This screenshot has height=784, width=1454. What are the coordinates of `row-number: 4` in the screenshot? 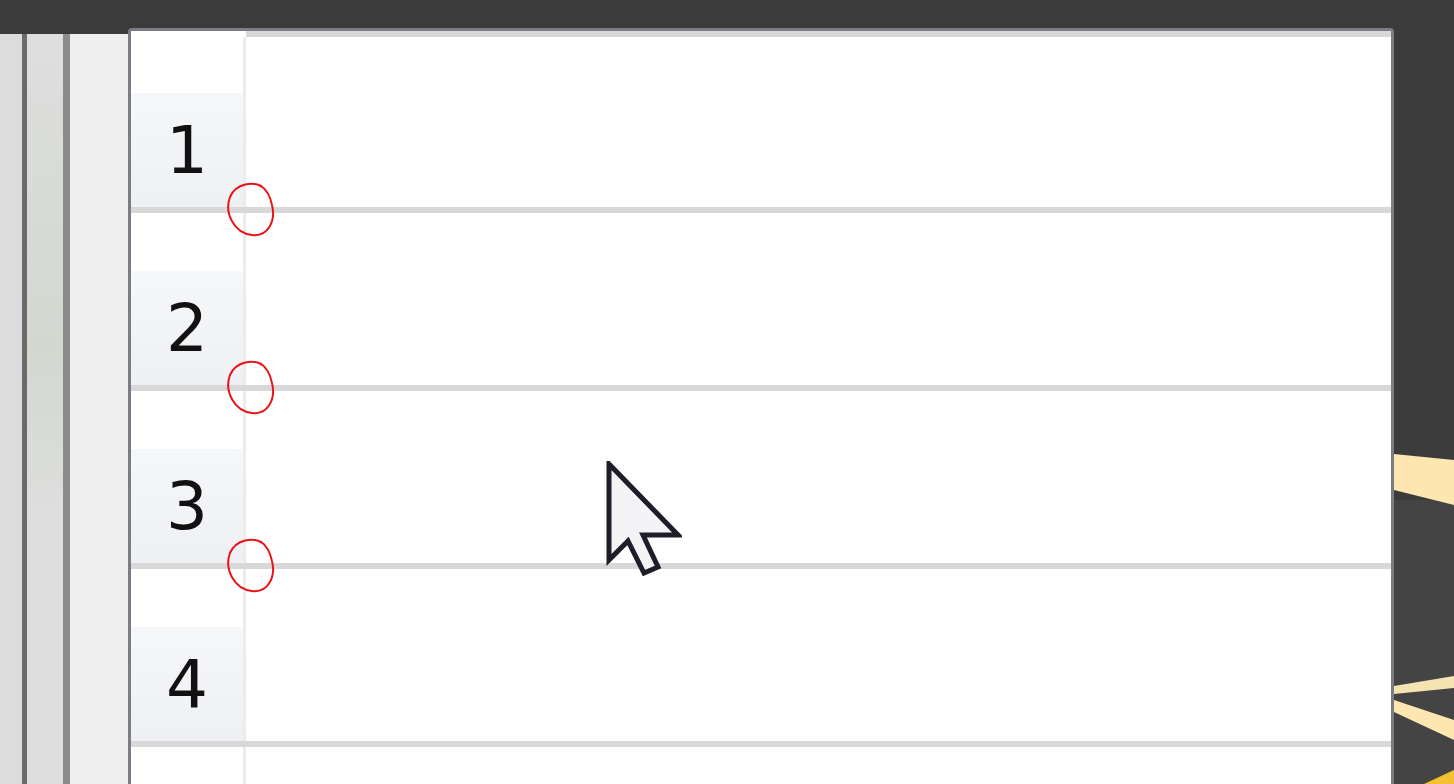 It's located at (187, 684).